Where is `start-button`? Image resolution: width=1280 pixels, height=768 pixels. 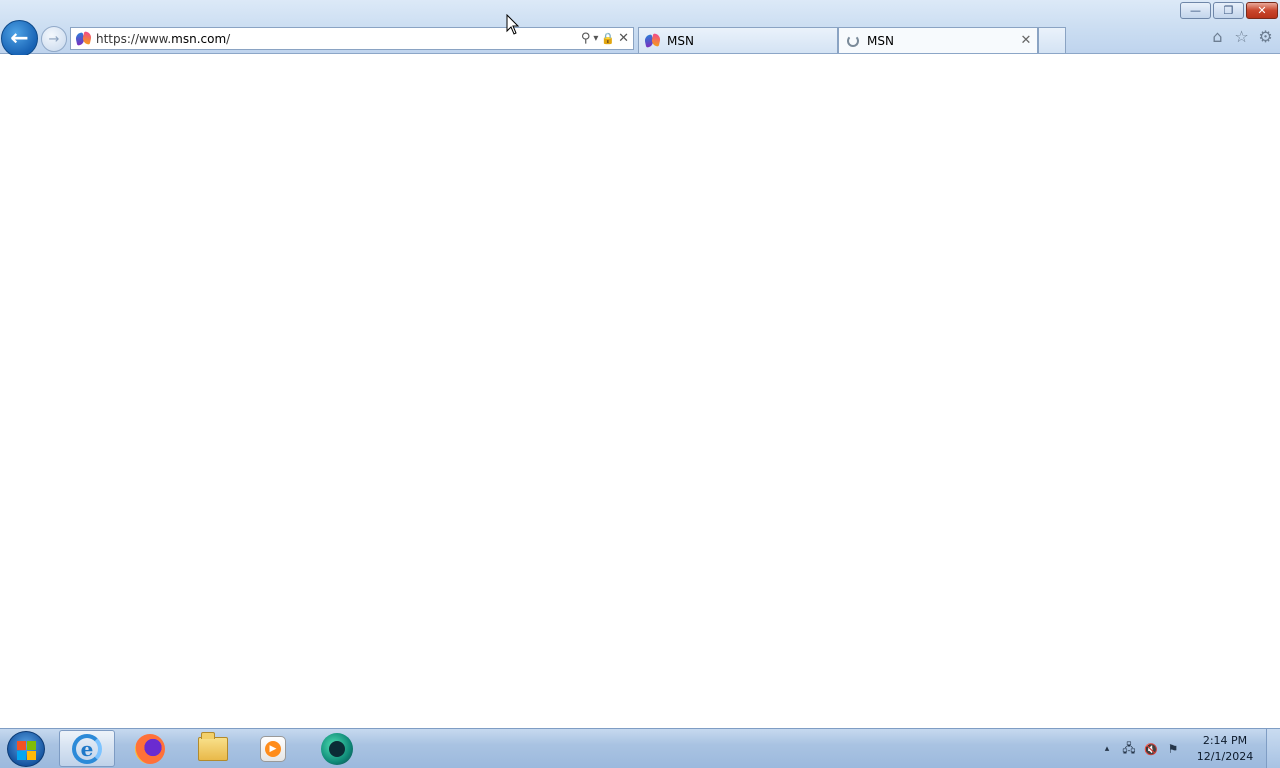 start-button is located at coordinates (26, 749).